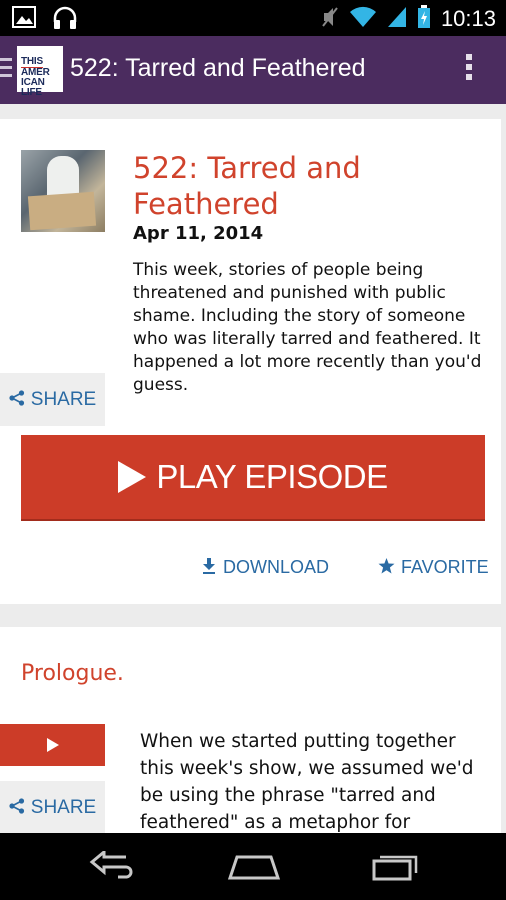 The image size is (506, 900). Describe the element at coordinates (424, 19) in the screenshot. I see `battery-icon` at that location.